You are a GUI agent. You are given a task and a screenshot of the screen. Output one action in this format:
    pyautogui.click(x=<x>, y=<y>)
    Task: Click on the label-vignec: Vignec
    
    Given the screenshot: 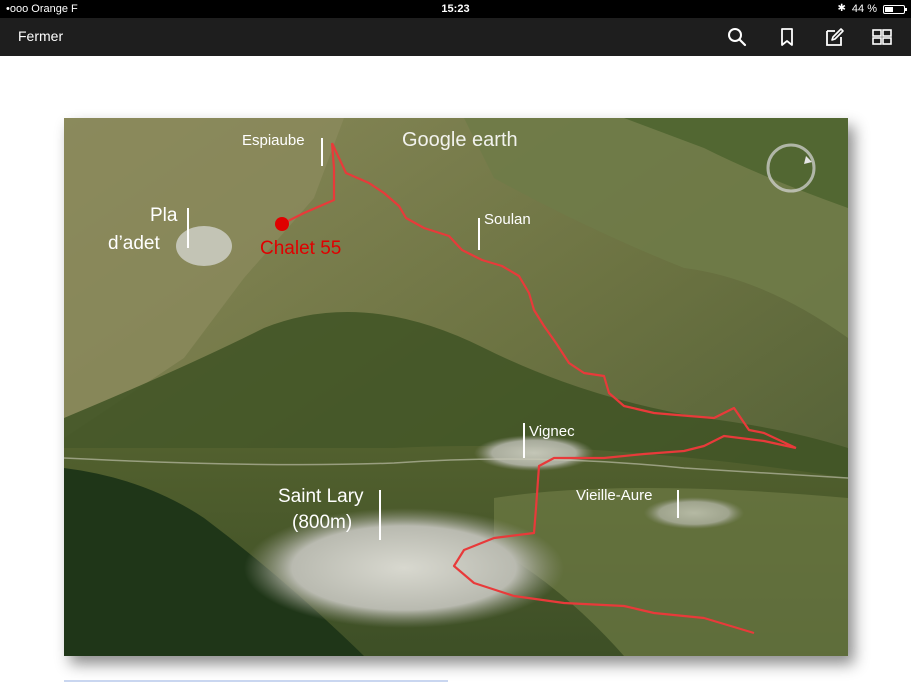 What is the action you would take?
    pyautogui.click(x=552, y=431)
    